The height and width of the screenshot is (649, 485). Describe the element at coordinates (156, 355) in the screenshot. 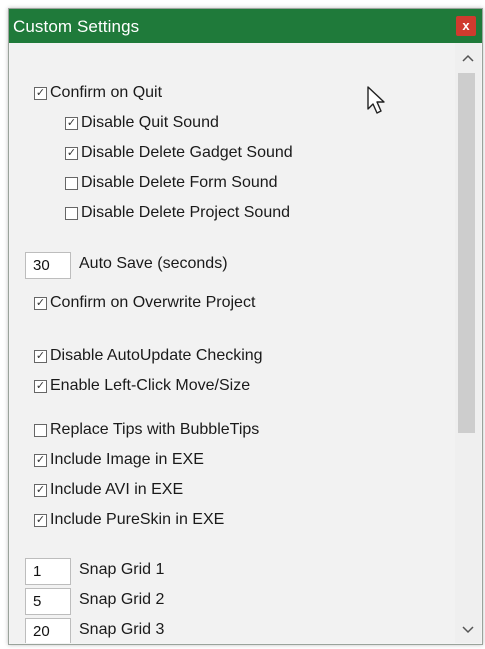

I see `option-label: Disable AutoUpdate Checking` at that location.